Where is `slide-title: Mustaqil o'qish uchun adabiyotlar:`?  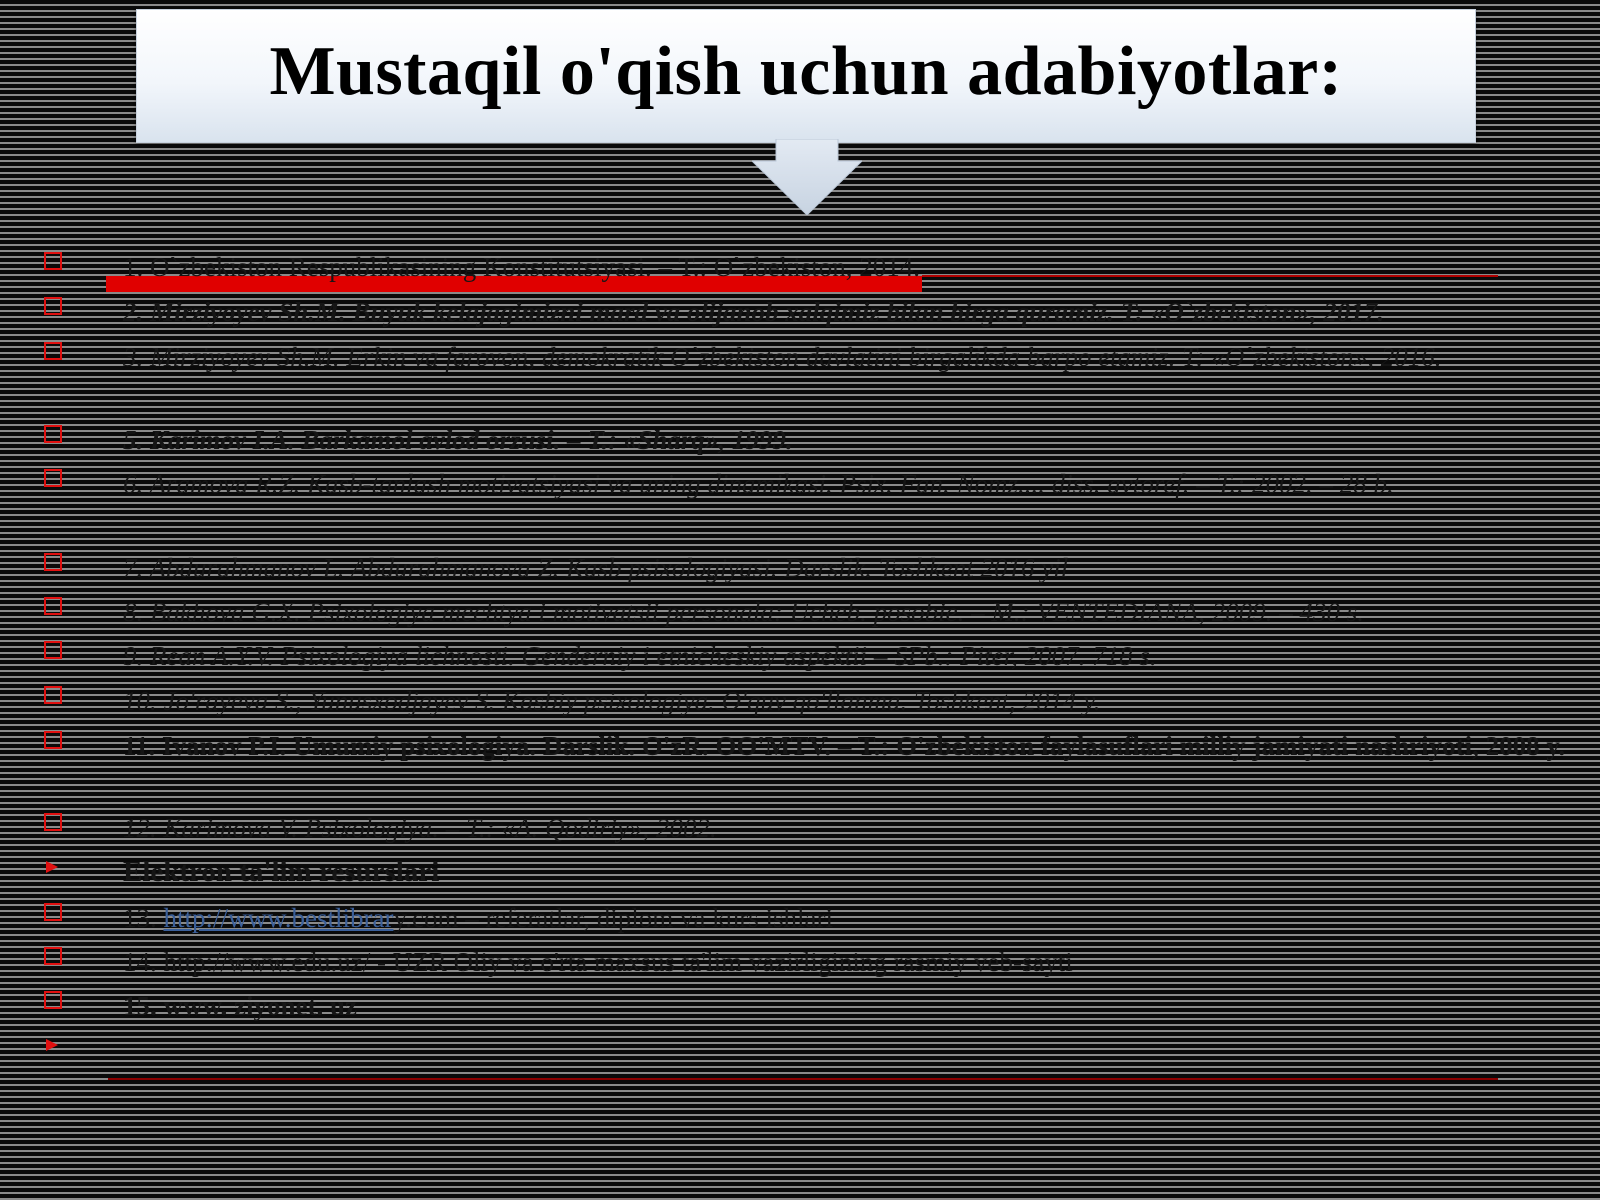 slide-title: Mustaqil o'qish uchun adabiyotlar: is located at coordinates (806, 71).